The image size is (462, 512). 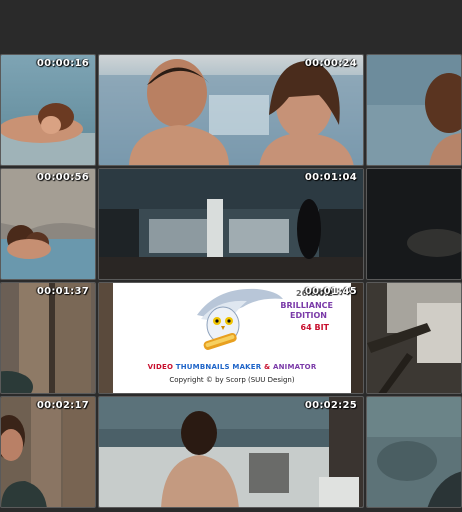 I want to click on title-thumbnails-maker: THUMBNAILS MAKER, so click(x=218, y=367).